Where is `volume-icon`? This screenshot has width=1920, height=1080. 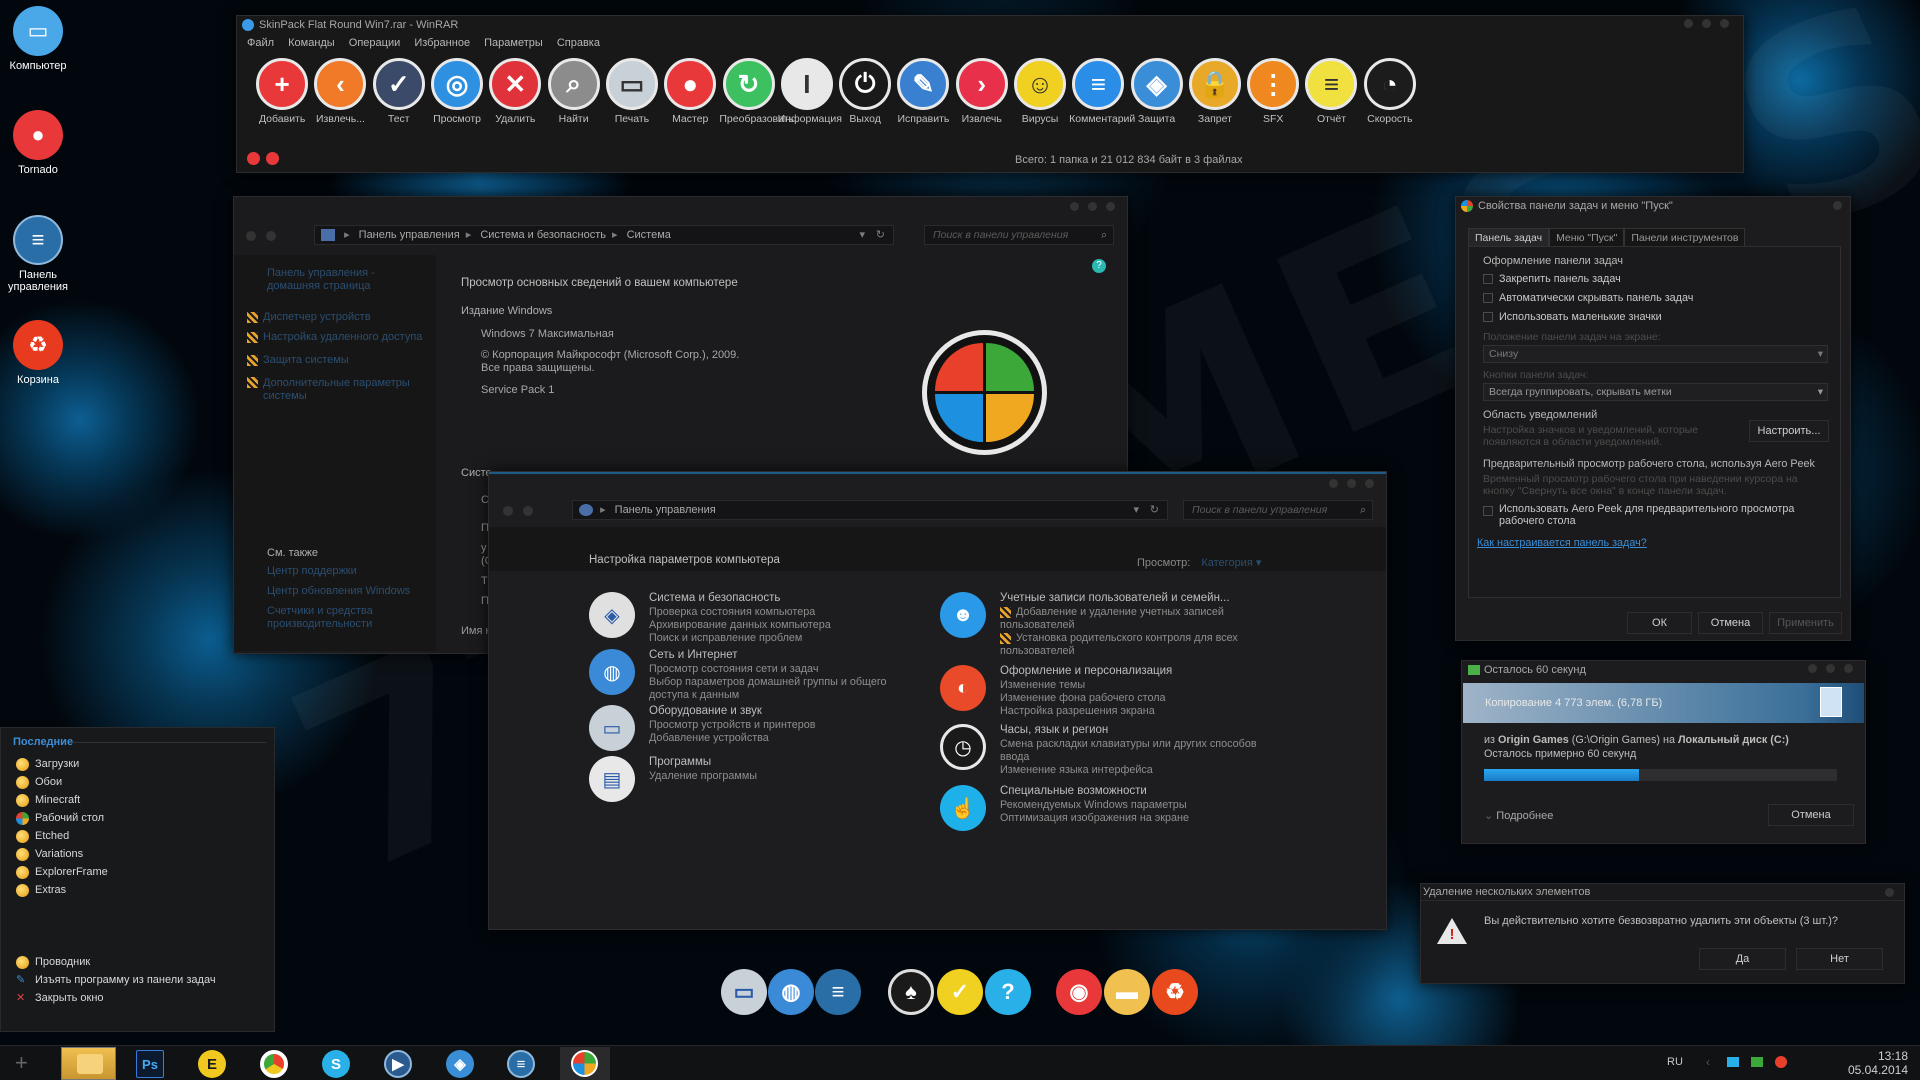 volume-icon is located at coordinates (1781, 1062).